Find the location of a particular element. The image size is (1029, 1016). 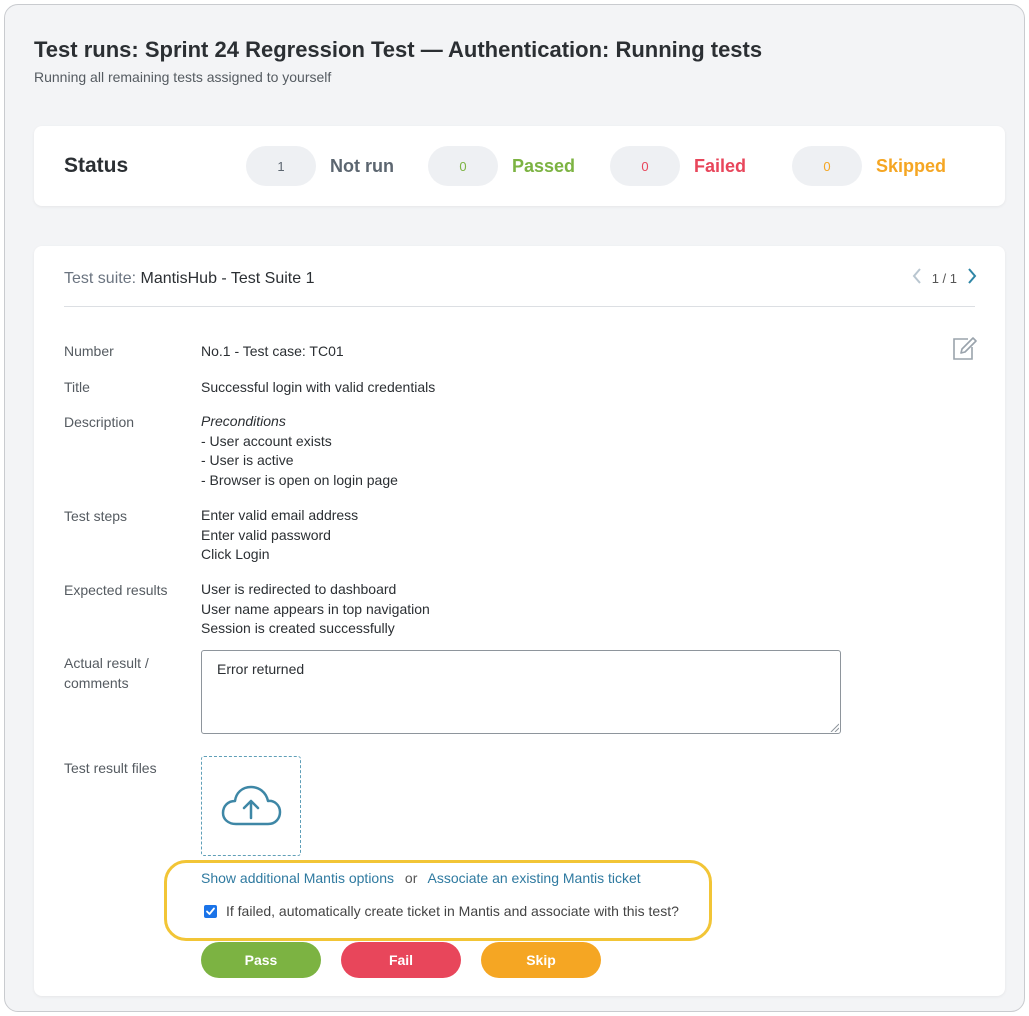

checkmark-icon is located at coordinates (210, 911).